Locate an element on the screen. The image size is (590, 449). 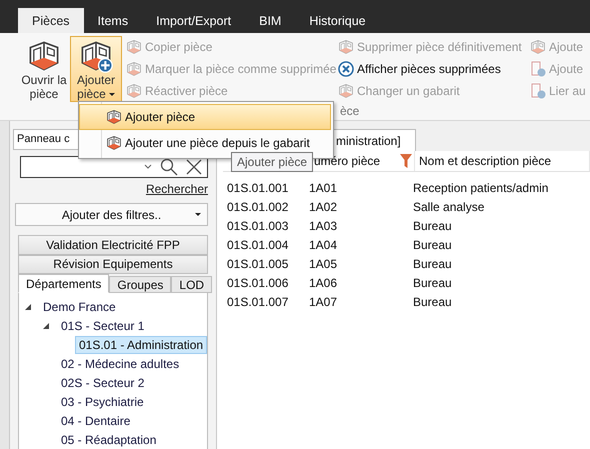
panel-tab: Groupes is located at coordinates (140, 284).